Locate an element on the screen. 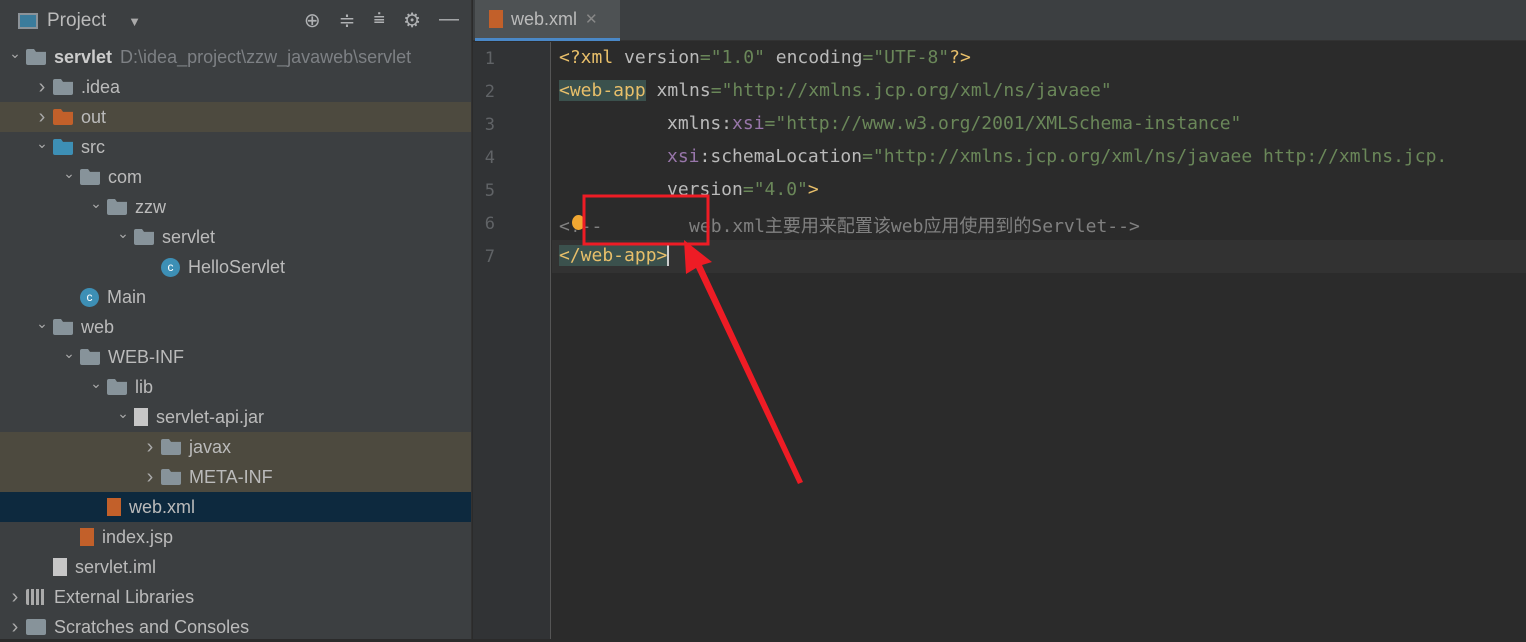 Image resolution: width=1526 pixels, height=642 pixels. annotation-box is located at coordinates (646, 220).